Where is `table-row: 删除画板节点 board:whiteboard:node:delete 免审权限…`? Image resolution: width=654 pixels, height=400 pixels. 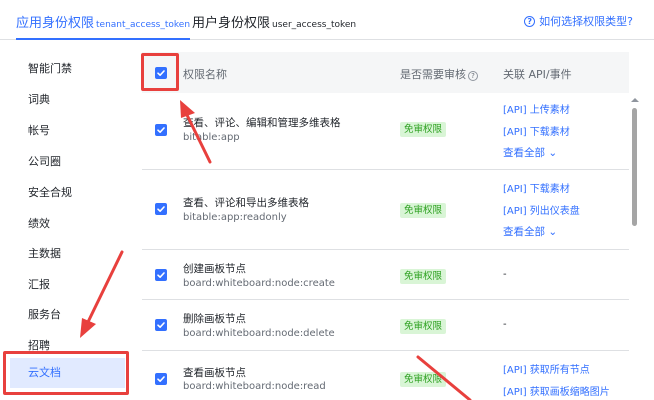
table-row: 删除画板节点 board:whiteboard:node:delete 免审权限… is located at coordinates (385, 325).